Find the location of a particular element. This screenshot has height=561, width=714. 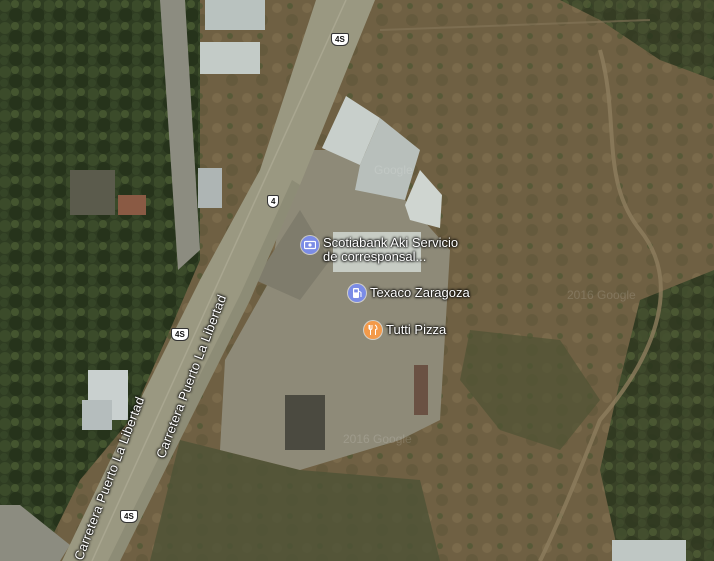

poi-tutti-pizza: Tutti Pizza is located at coordinates (405, 330).